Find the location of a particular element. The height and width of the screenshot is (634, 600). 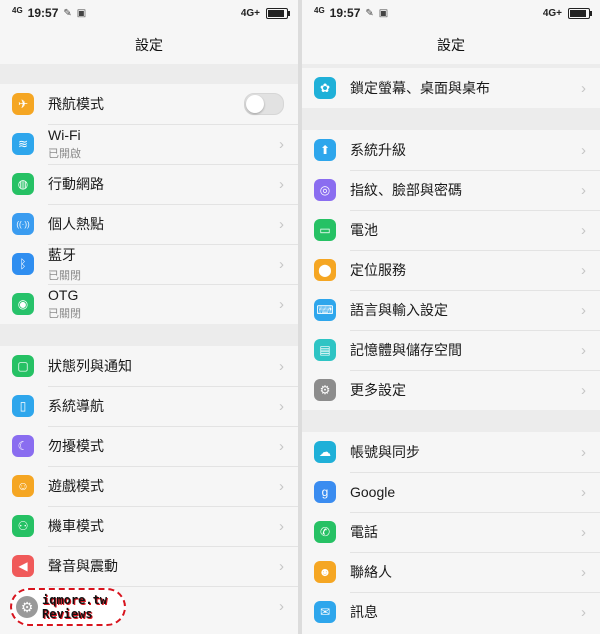

settings-item: ☁ 帳號與同步 › is located at coordinates (451, 452).